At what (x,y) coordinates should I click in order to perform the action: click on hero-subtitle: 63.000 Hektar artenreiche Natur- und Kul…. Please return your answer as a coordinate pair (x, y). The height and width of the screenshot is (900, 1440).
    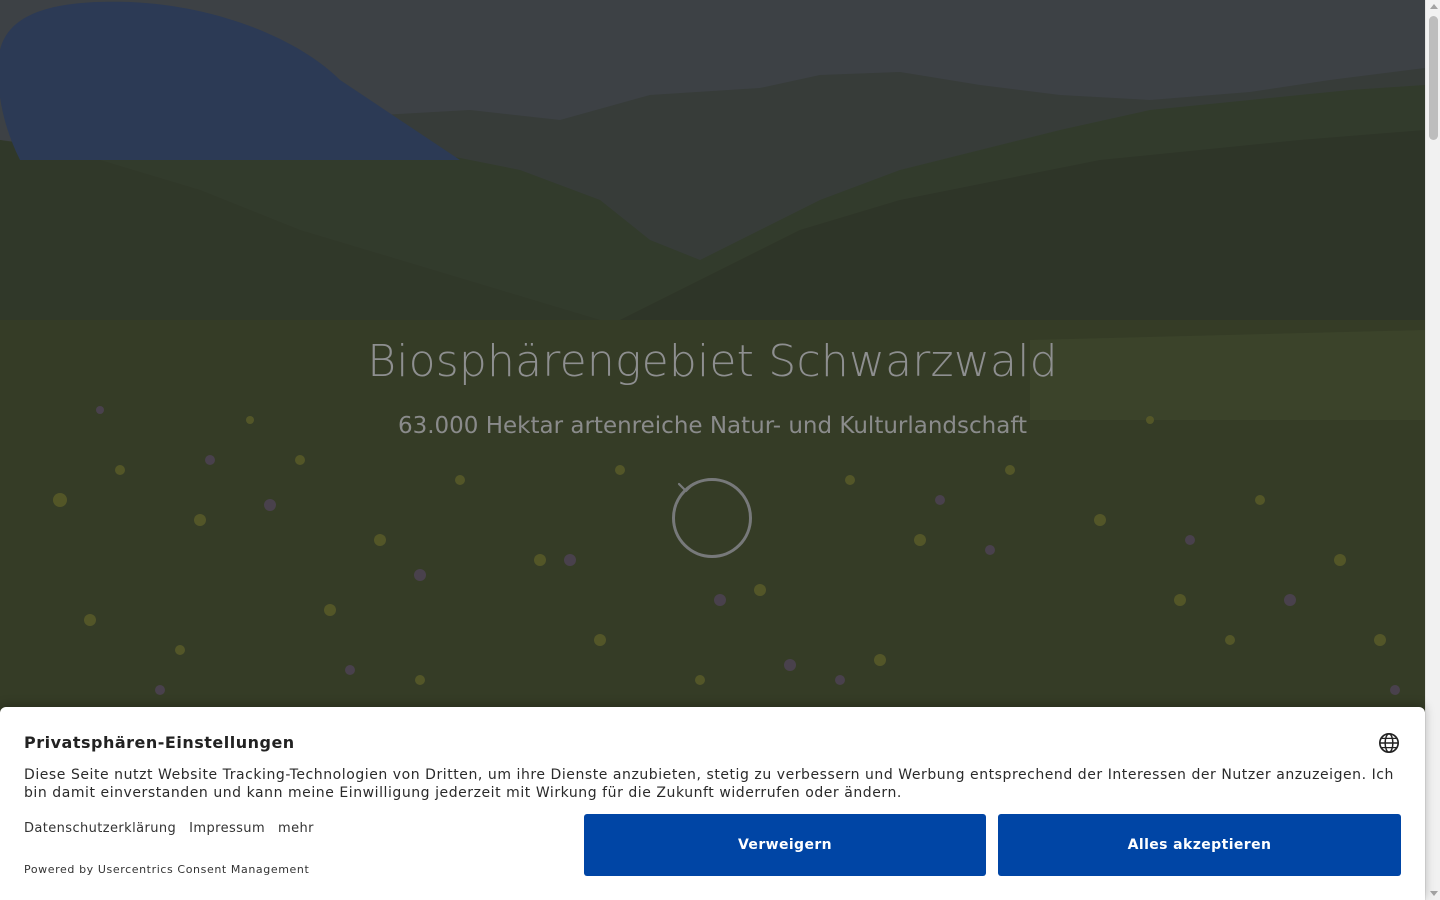
    Looking at the image, I should click on (712, 426).